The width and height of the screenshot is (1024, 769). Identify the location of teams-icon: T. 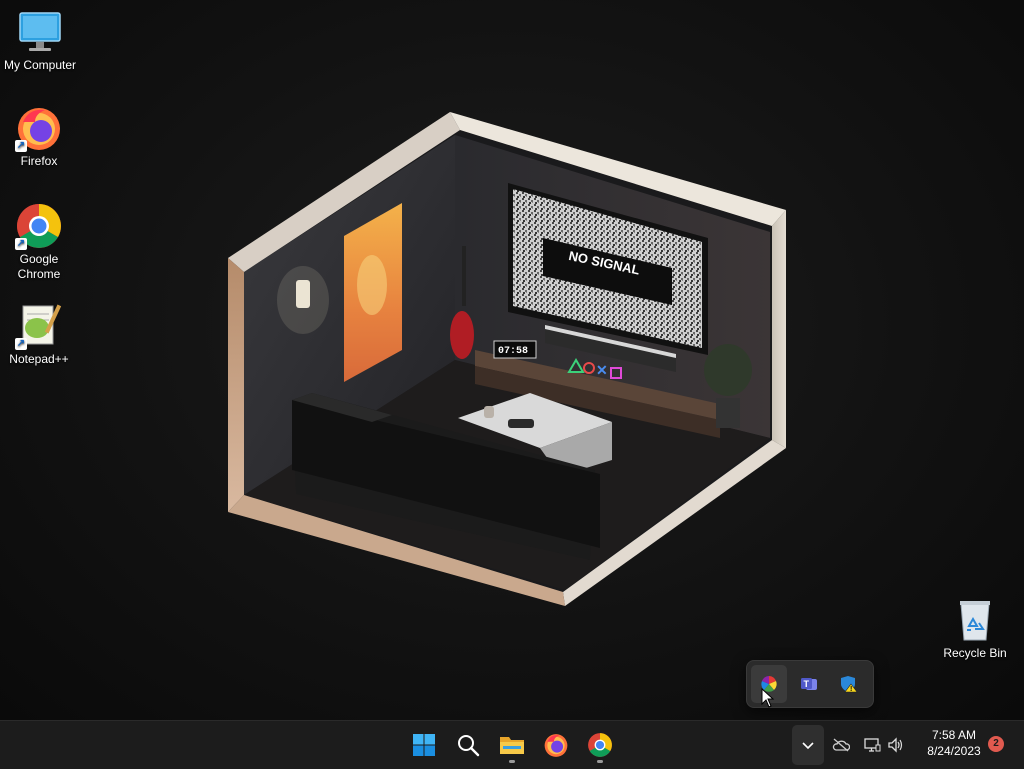
(809, 684).